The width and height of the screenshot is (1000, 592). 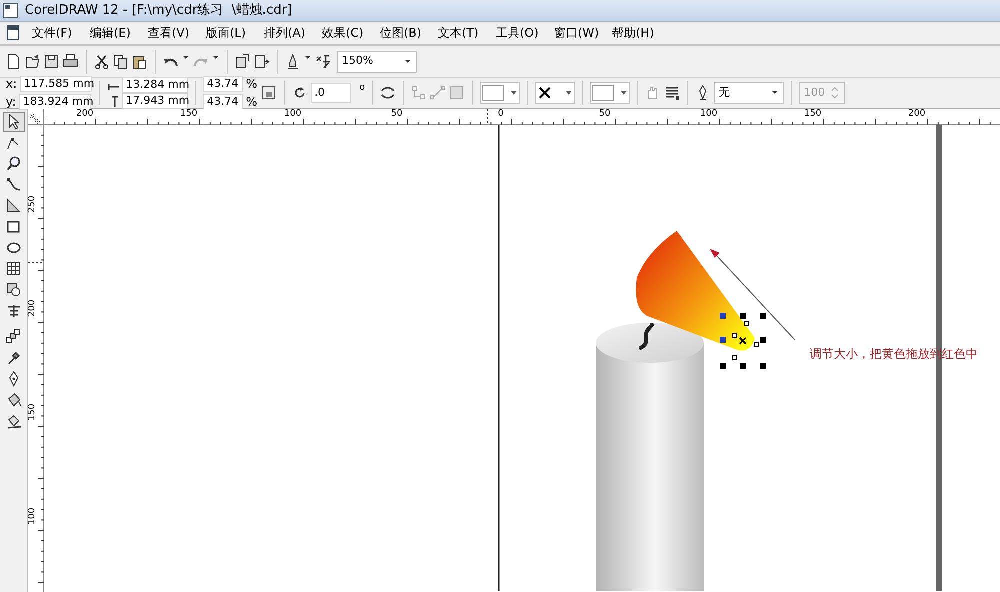 I want to click on open-file-icon, so click(x=33, y=62).